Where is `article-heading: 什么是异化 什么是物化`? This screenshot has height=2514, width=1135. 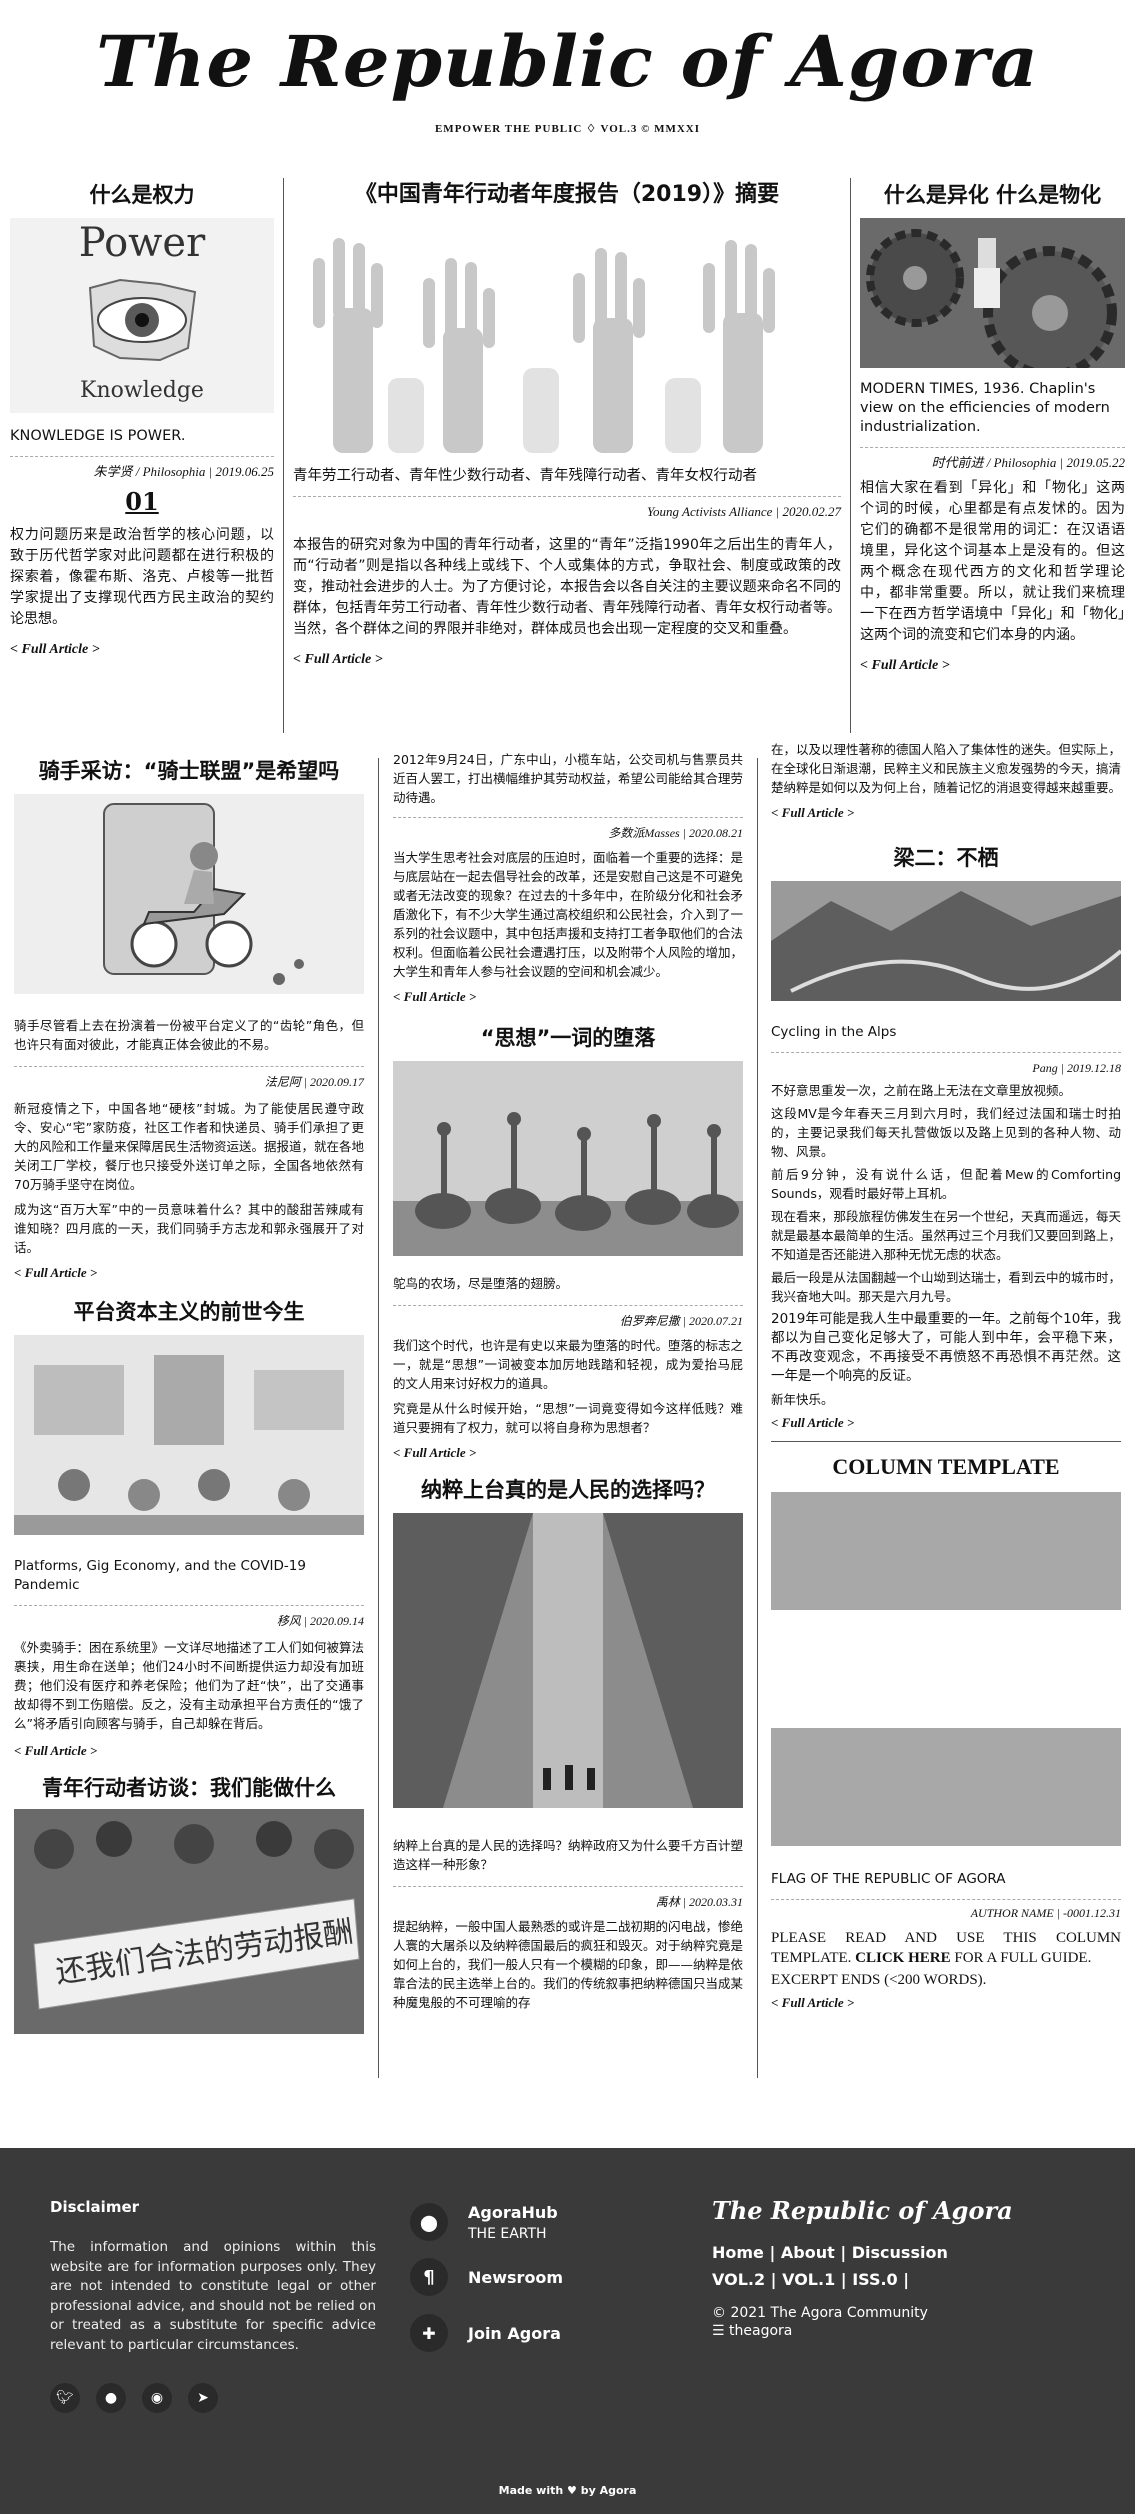
article-heading: 什么是异化 什么是物化 is located at coordinates (992, 195).